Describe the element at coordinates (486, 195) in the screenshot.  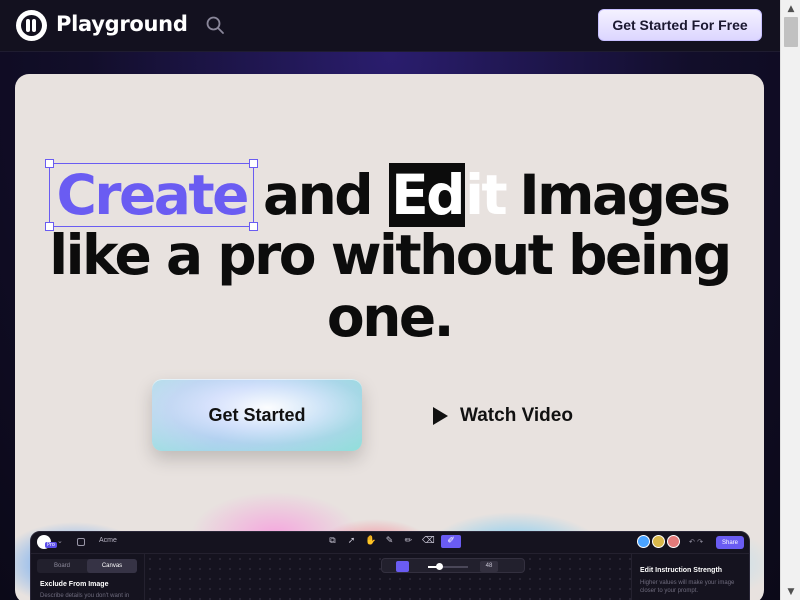
I see `edit-rest-text: it` at that location.